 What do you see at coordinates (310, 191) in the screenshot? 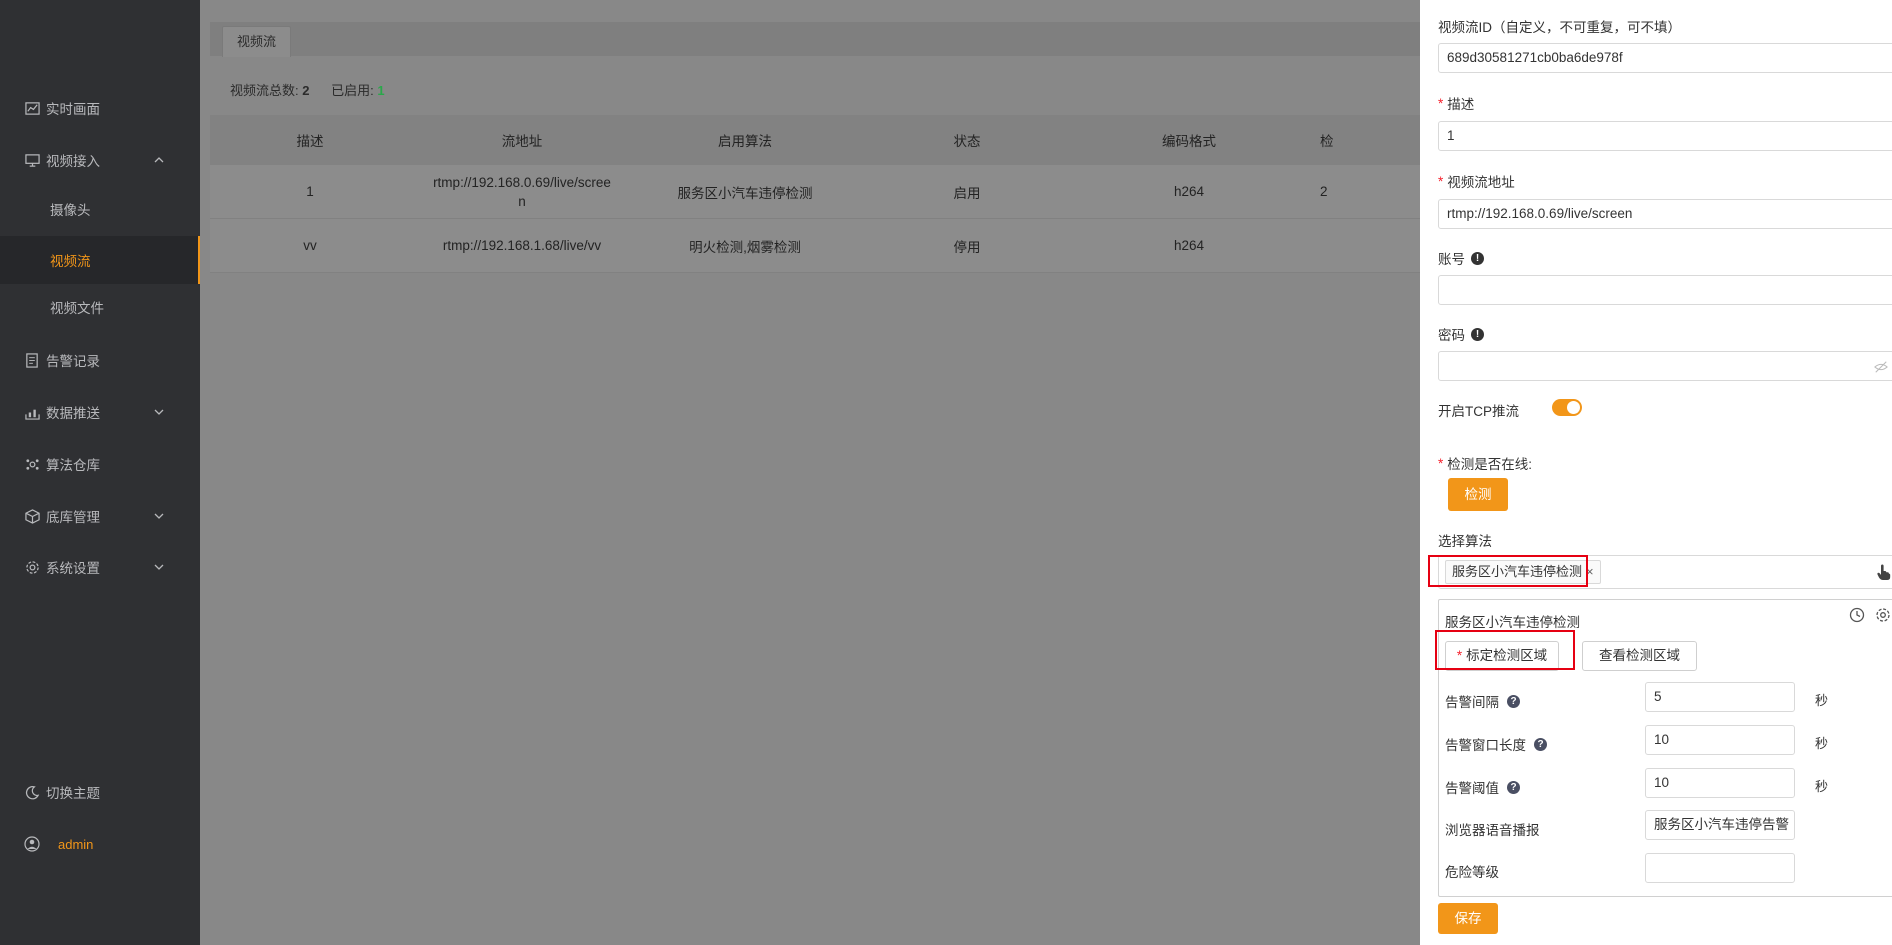
I see `cell-desc: 1` at bounding box center [310, 191].